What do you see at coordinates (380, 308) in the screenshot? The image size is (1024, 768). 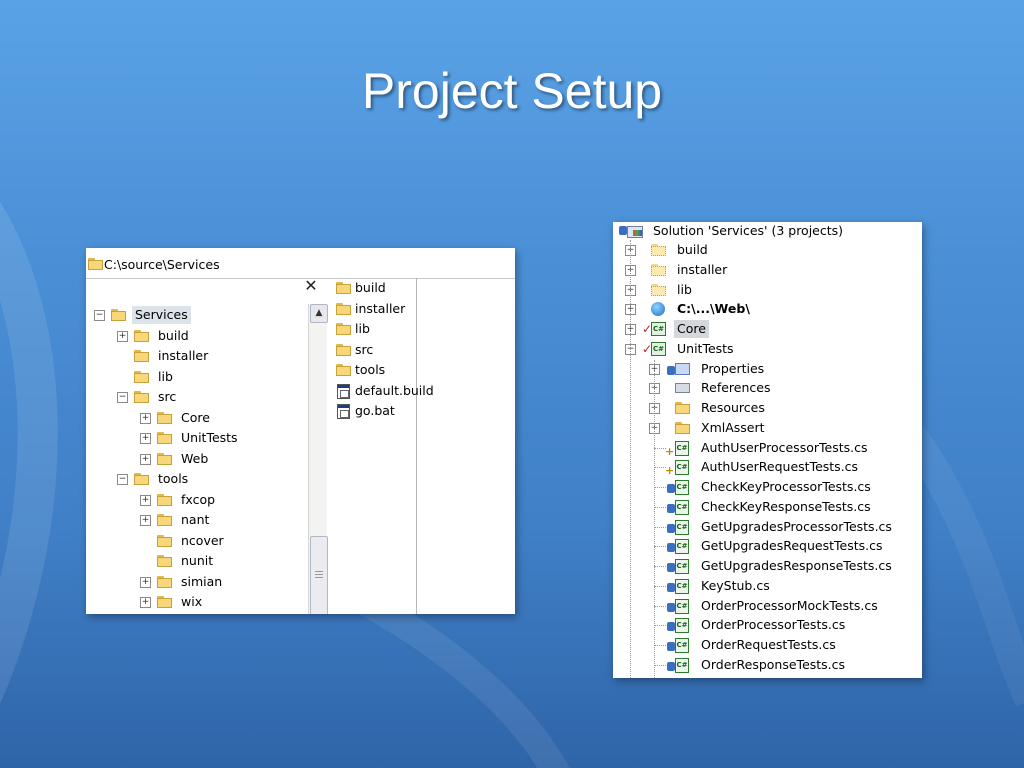 I see `item-label: installer` at bounding box center [380, 308].